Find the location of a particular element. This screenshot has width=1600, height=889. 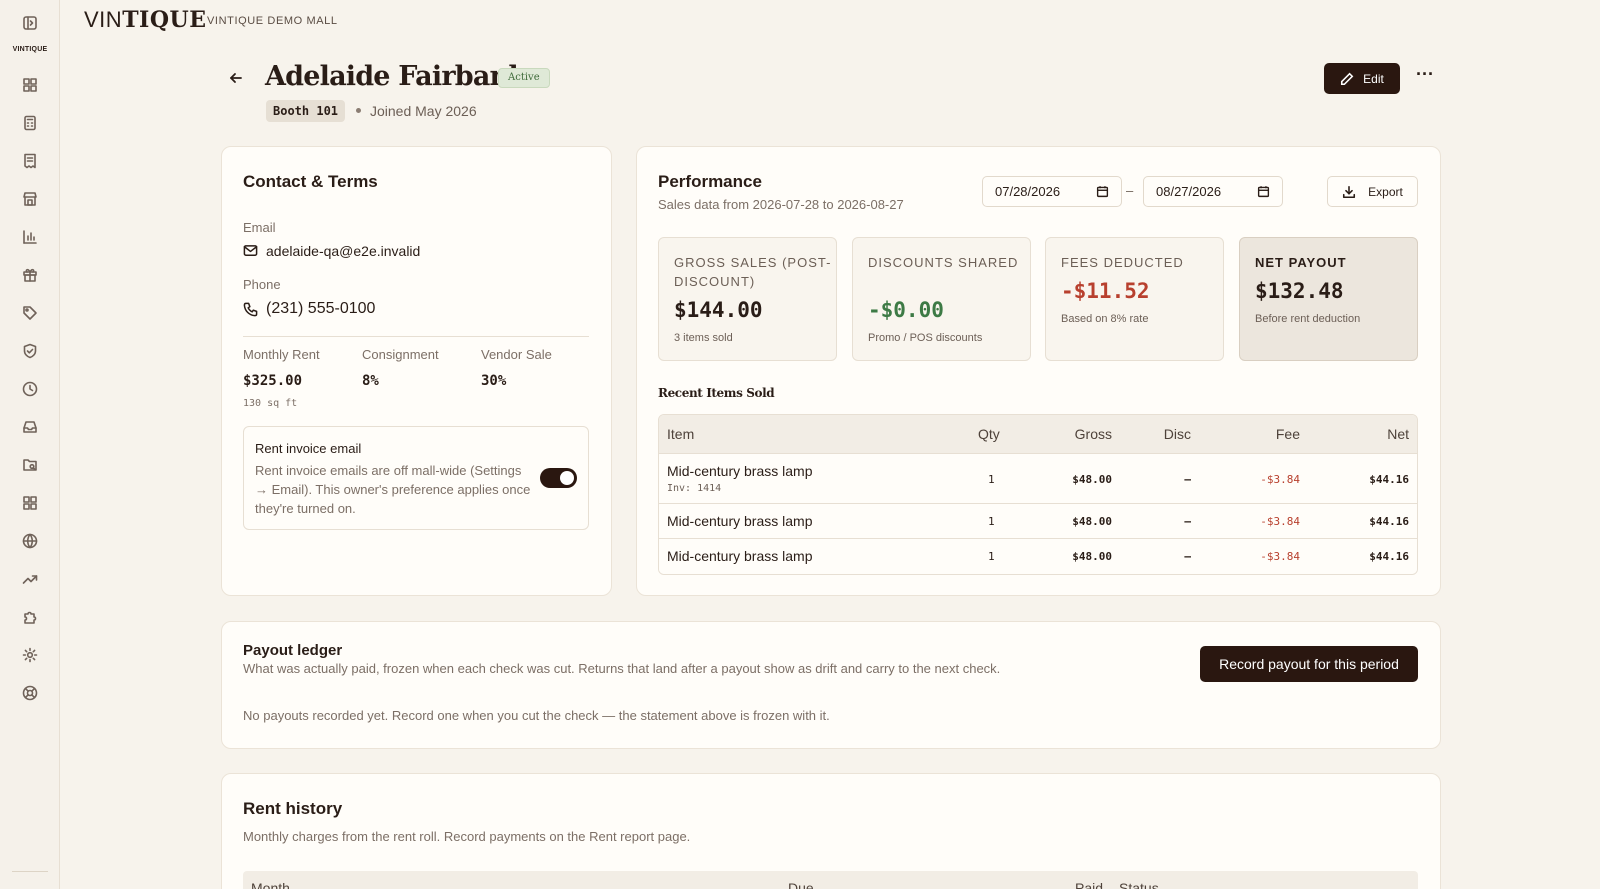

col-fee: Fee is located at coordinates (1287, 434).